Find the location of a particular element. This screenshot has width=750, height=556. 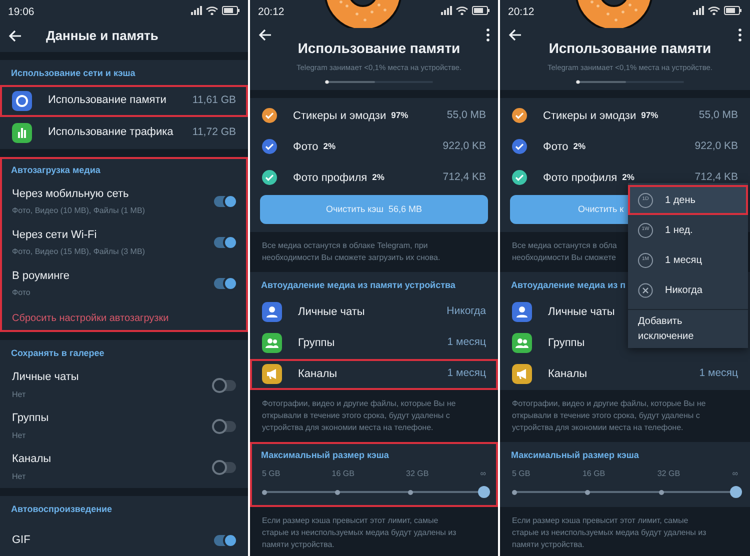

row-label: GIF is located at coordinates (21, 540).